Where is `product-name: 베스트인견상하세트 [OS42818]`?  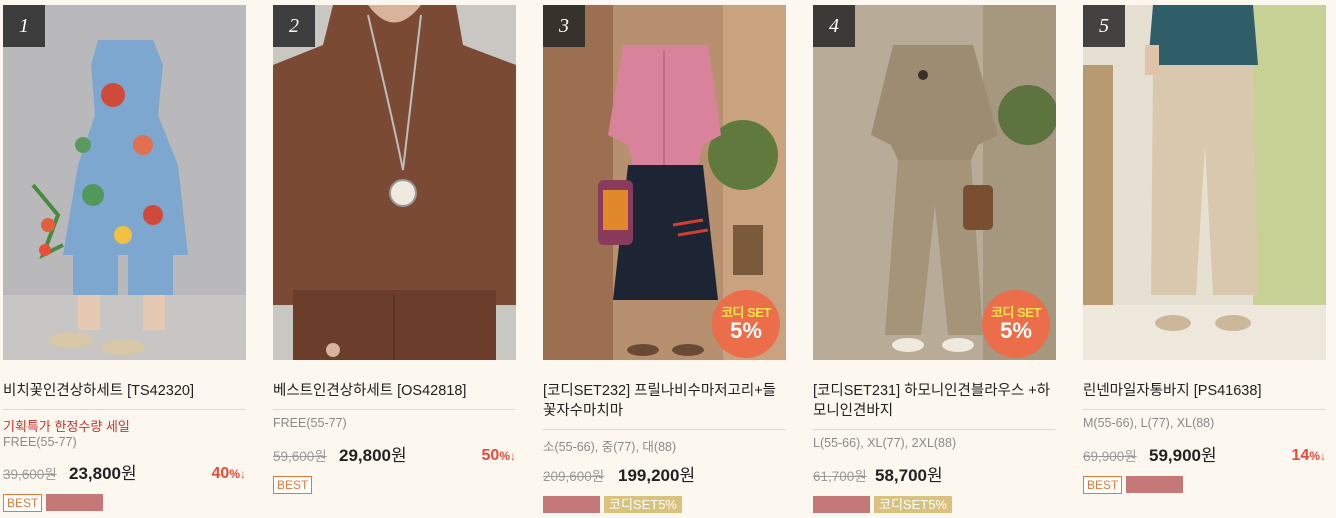 product-name: 베스트인견상하세트 [OS42818] is located at coordinates (394, 391).